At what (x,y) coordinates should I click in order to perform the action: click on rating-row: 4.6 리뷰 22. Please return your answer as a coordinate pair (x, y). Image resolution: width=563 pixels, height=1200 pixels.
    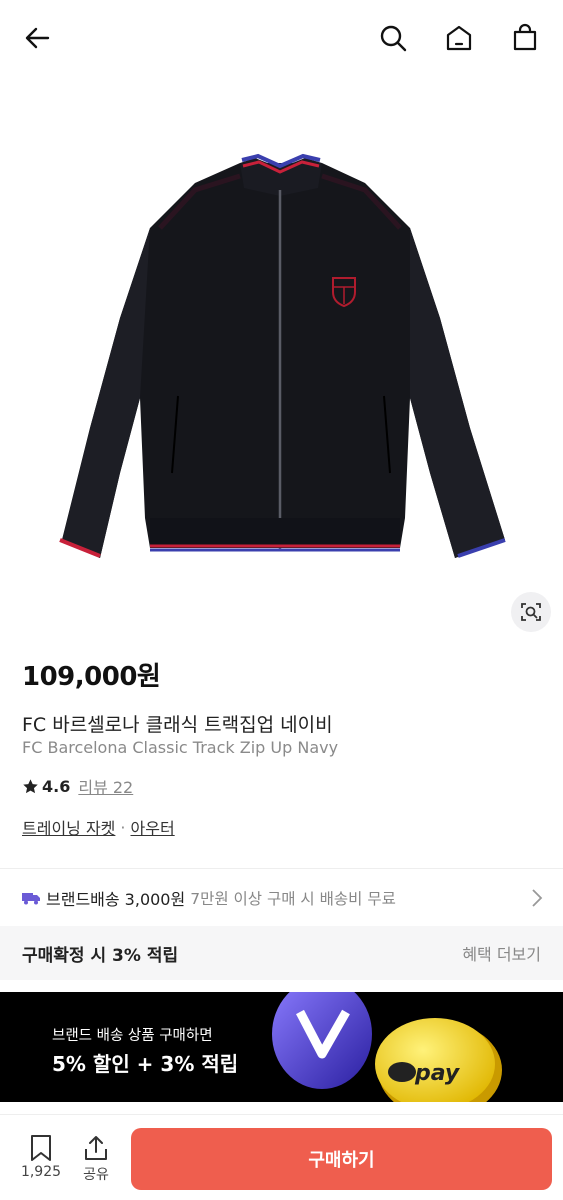
    Looking at the image, I should click on (77, 786).